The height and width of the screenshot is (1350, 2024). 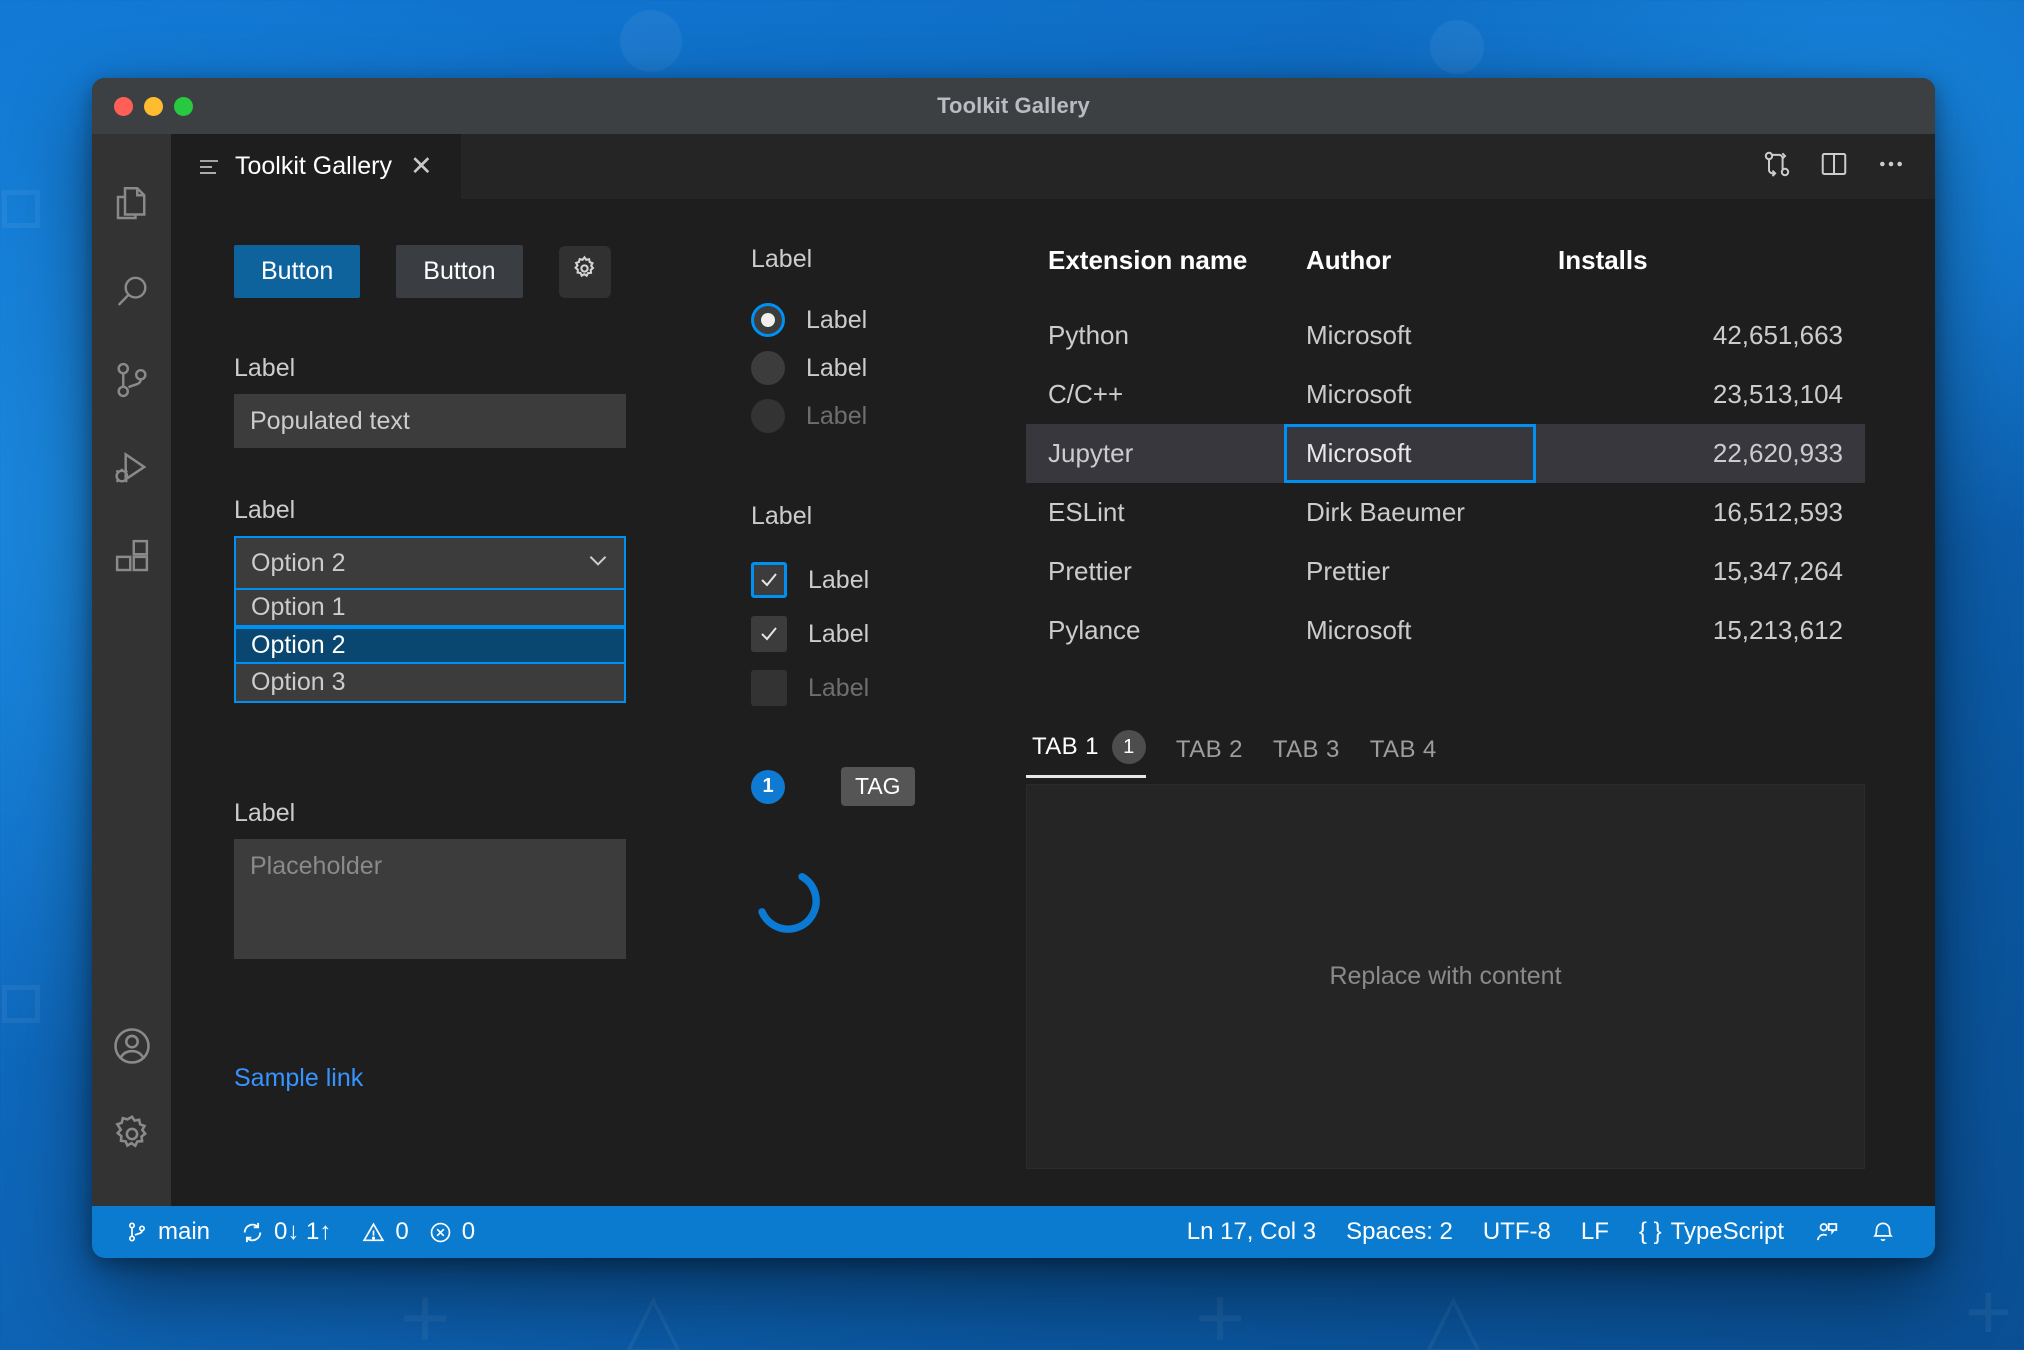 I want to click on table-row-selected: Jupyter Microsoft 22,620,933, so click(x=1445, y=453).